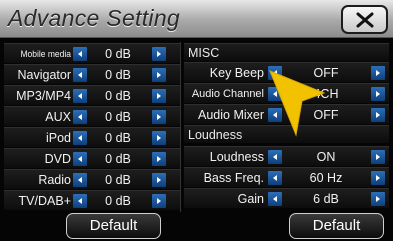  I want to click on row-label: iPod, so click(58, 138).